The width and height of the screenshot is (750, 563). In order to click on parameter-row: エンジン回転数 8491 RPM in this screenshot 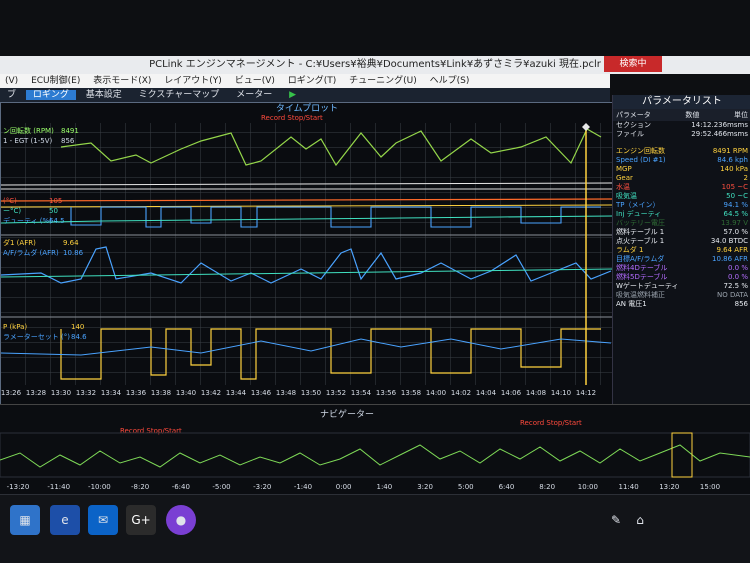, I will do `click(681, 151)`.